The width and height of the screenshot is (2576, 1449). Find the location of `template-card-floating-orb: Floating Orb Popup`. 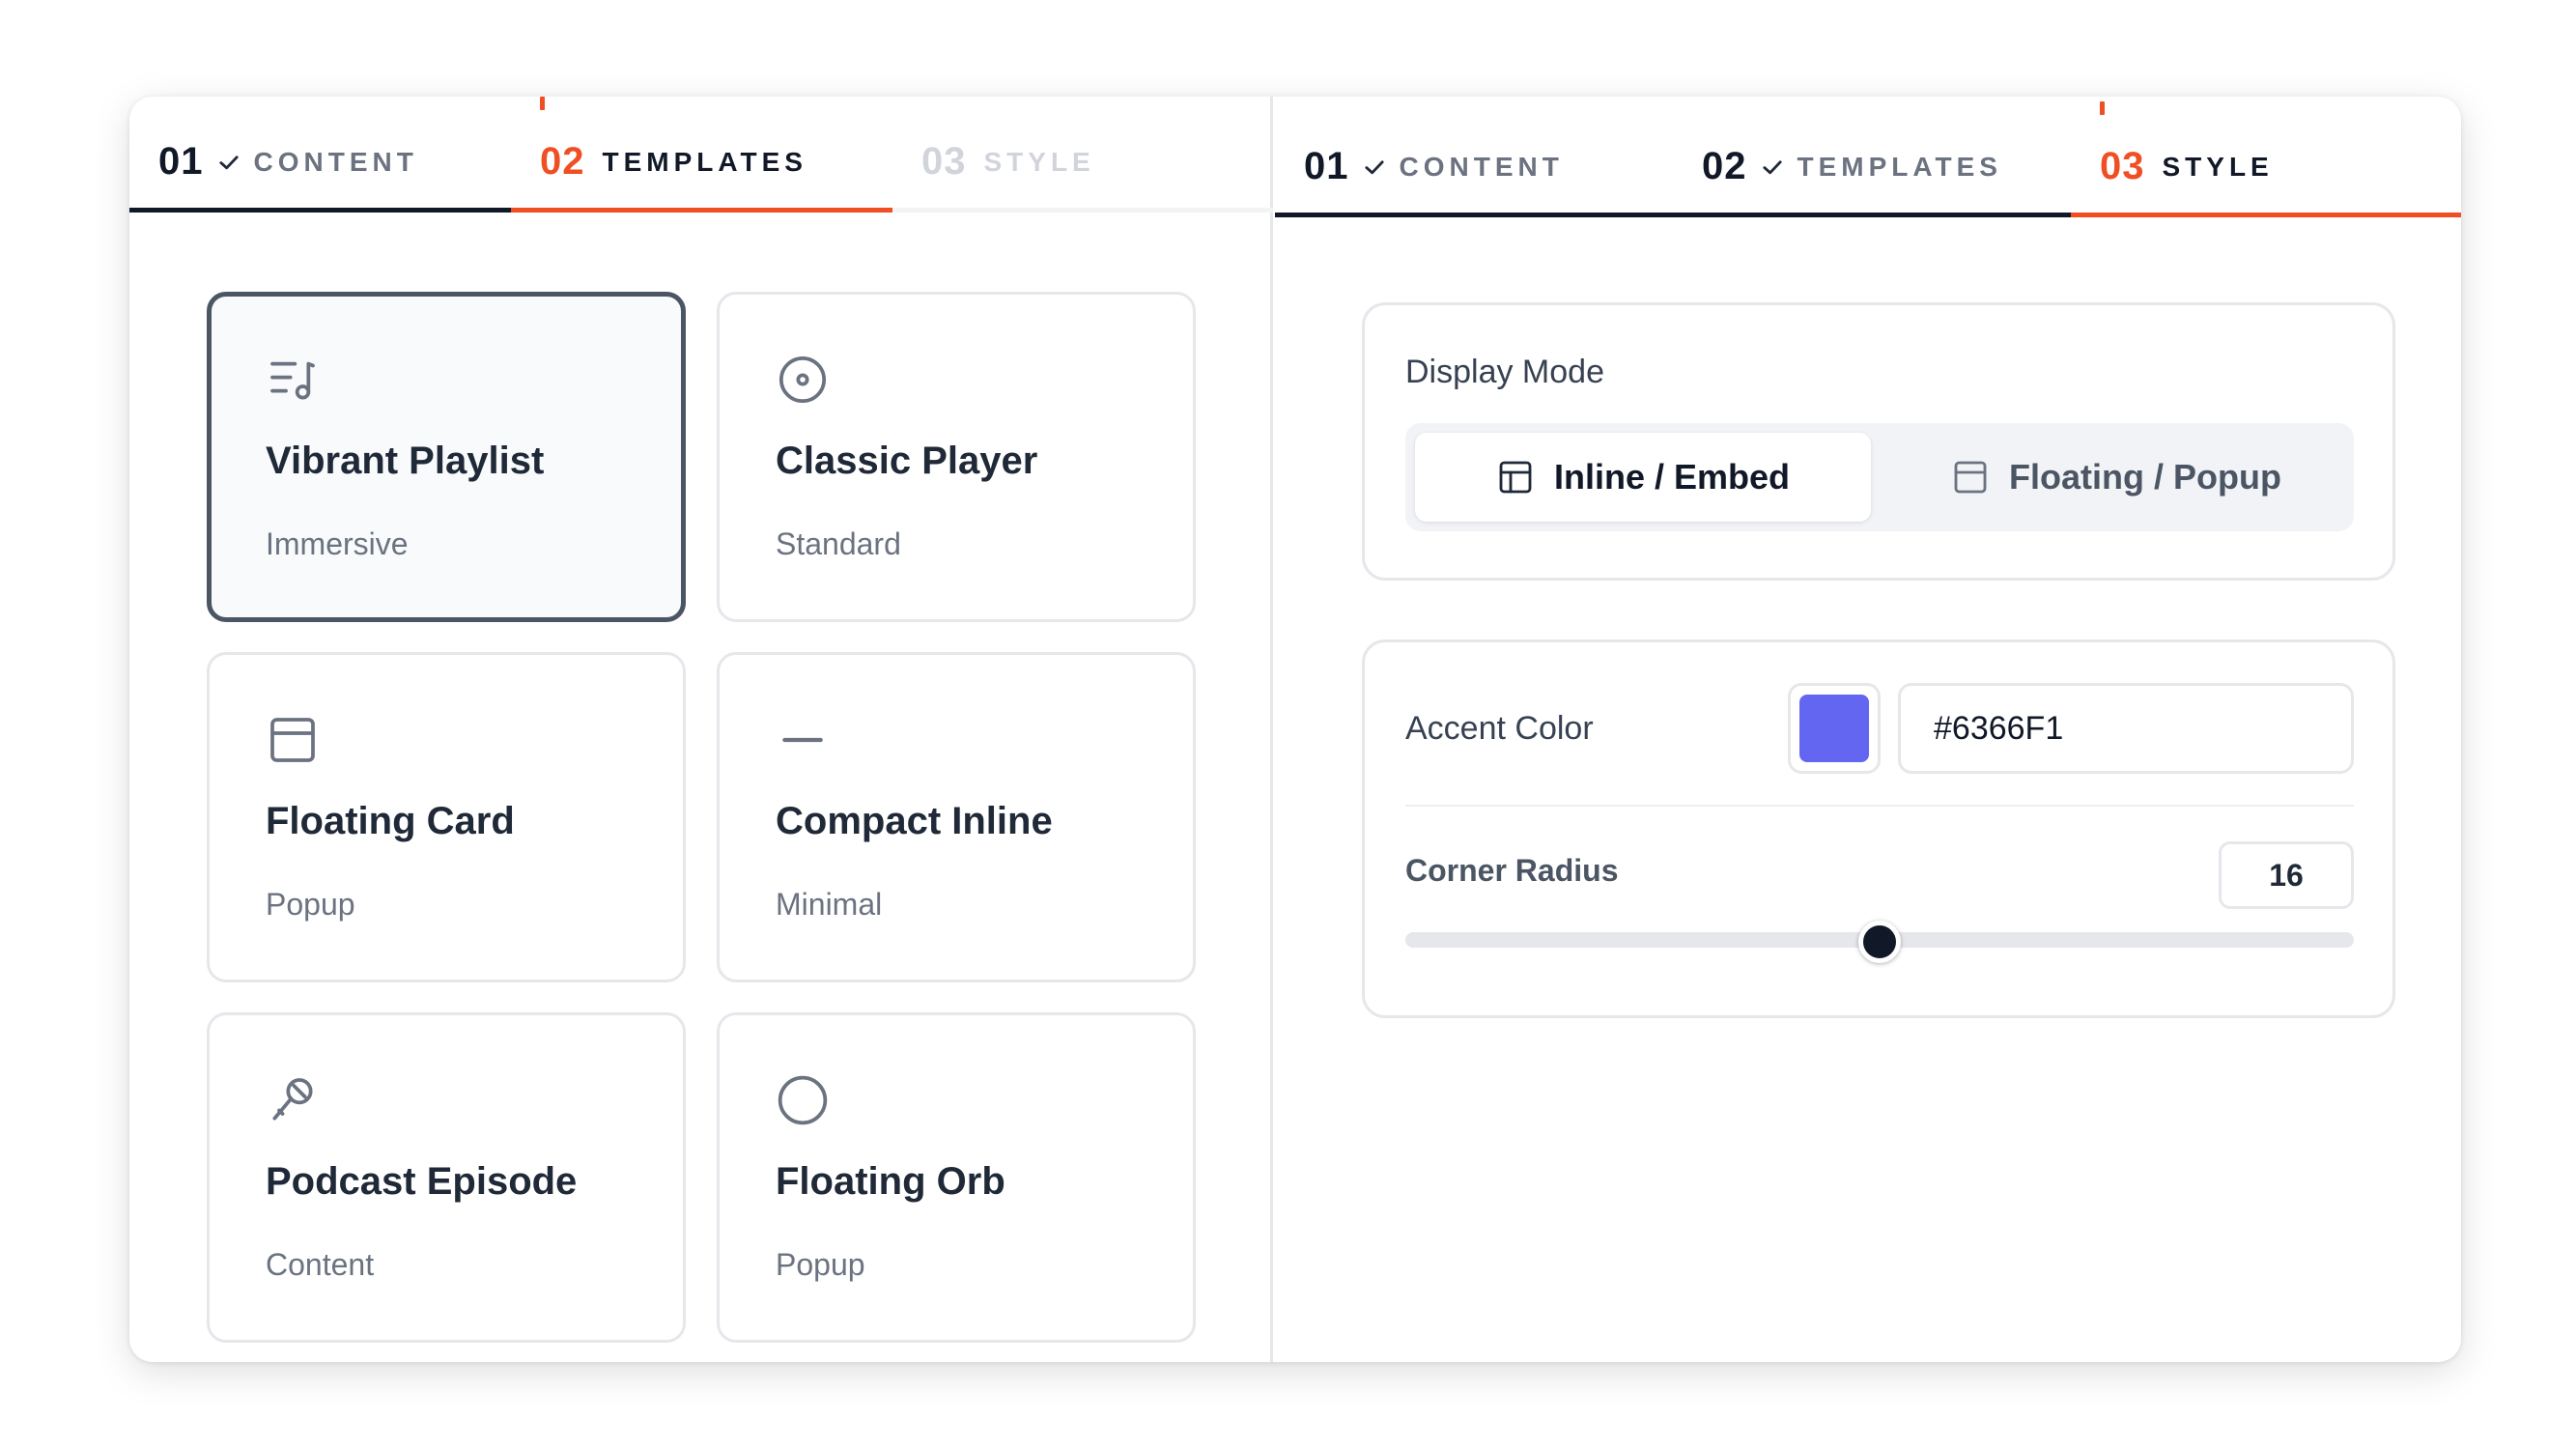

template-card-floating-orb: Floating Orb Popup is located at coordinates (956, 1177).